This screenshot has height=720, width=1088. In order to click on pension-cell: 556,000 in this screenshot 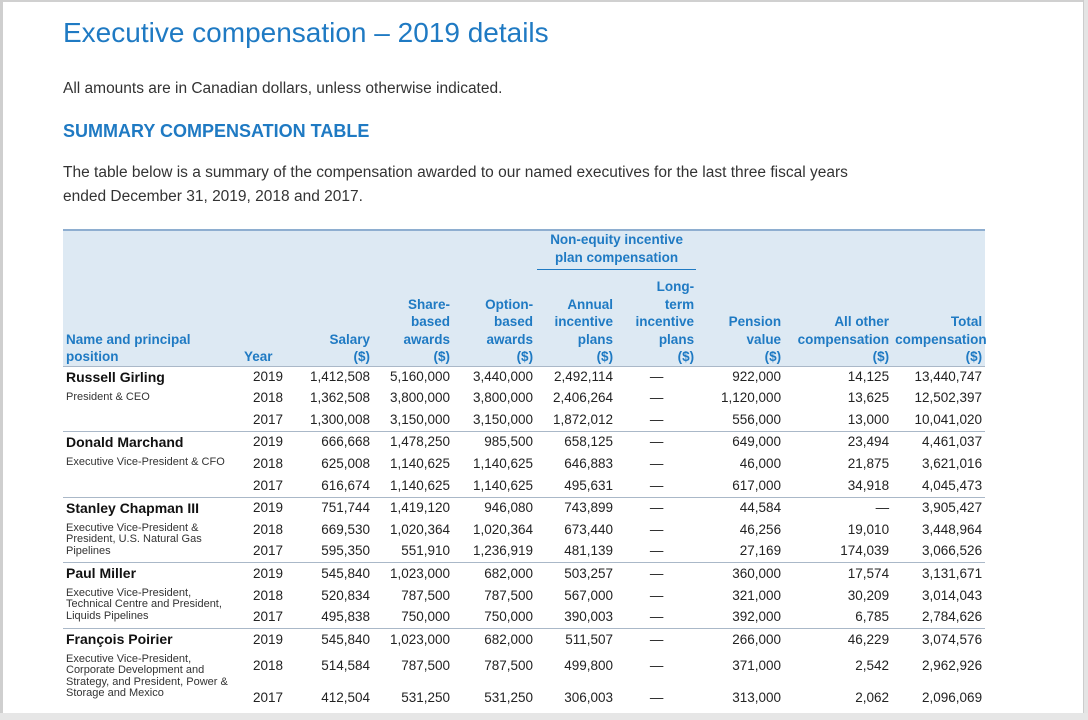, I will do `click(757, 419)`.